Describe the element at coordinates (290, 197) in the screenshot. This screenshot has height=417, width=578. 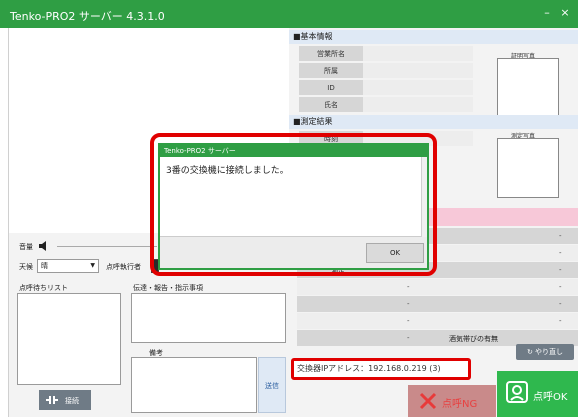
I see `dialog-message: 3番の交換機に接続しました。` at that location.